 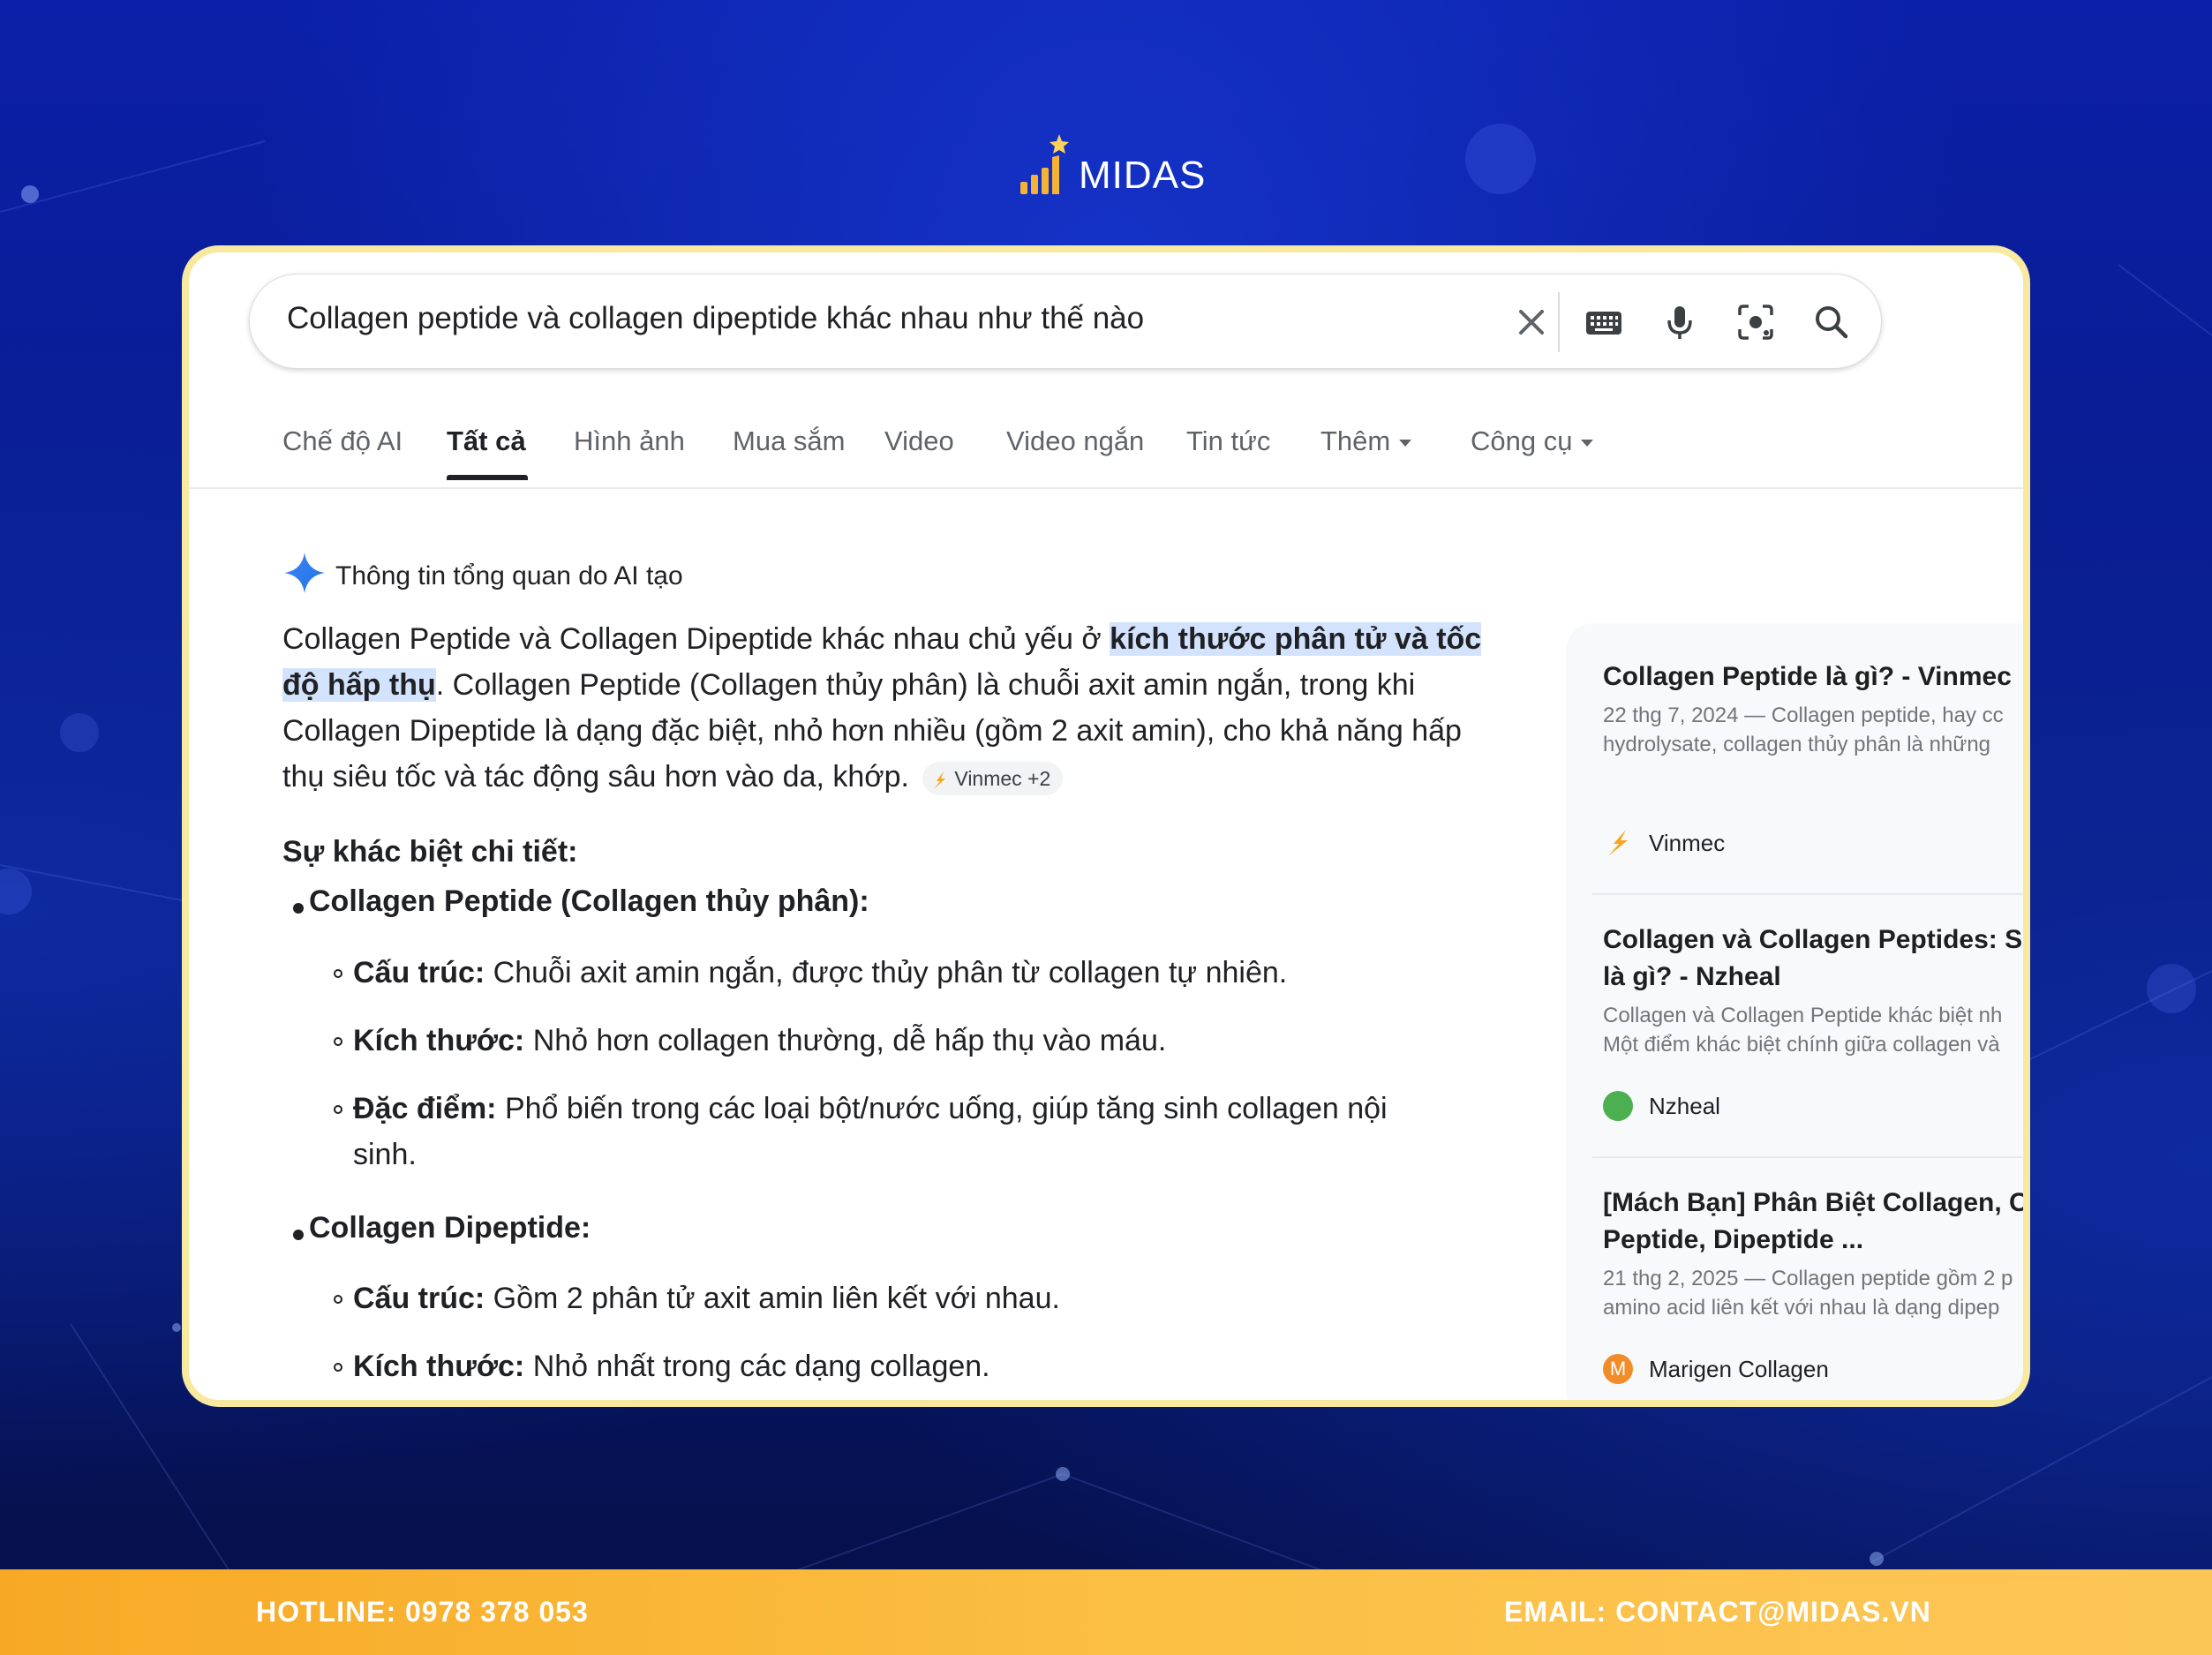 What do you see at coordinates (1755, 322) in the screenshot?
I see `lens-icon` at bounding box center [1755, 322].